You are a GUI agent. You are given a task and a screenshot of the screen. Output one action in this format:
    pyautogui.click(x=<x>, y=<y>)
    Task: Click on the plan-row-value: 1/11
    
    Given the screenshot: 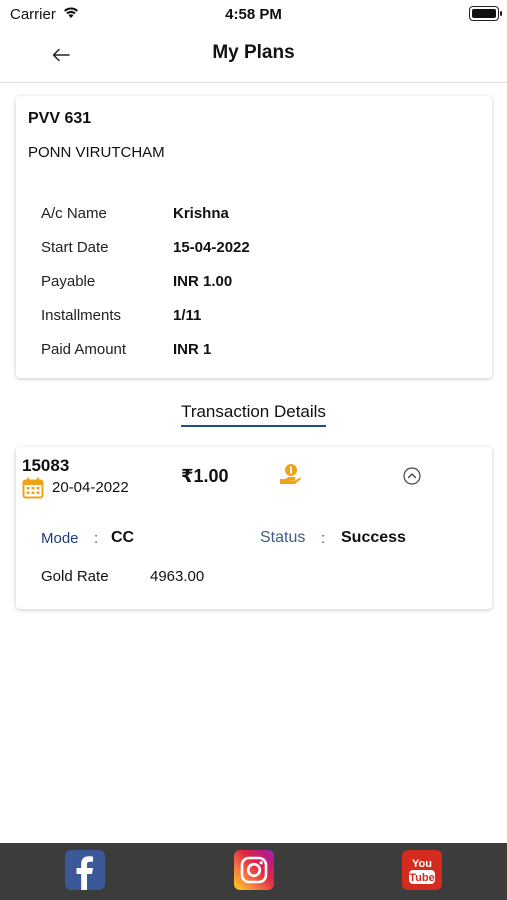 What is the action you would take?
    pyautogui.click(x=187, y=316)
    